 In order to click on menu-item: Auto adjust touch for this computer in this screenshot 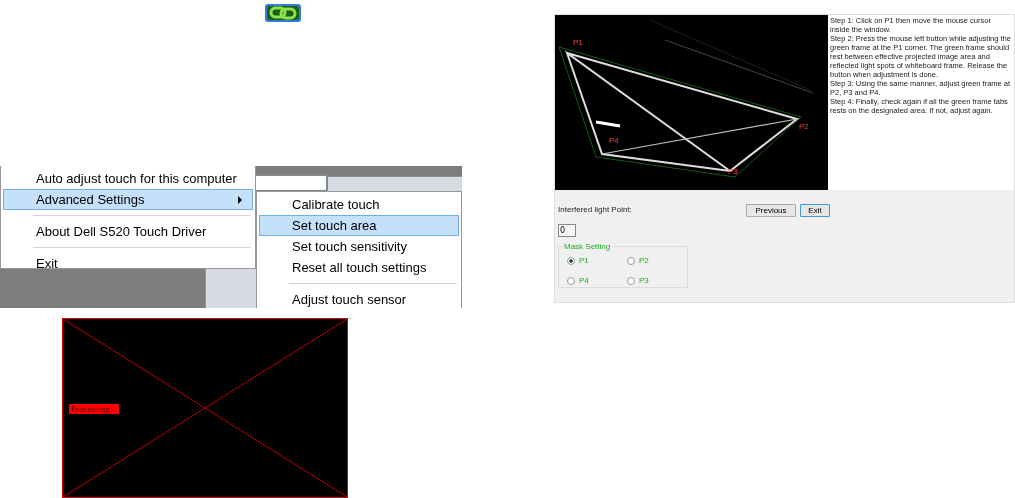, I will do `click(128, 178)`.